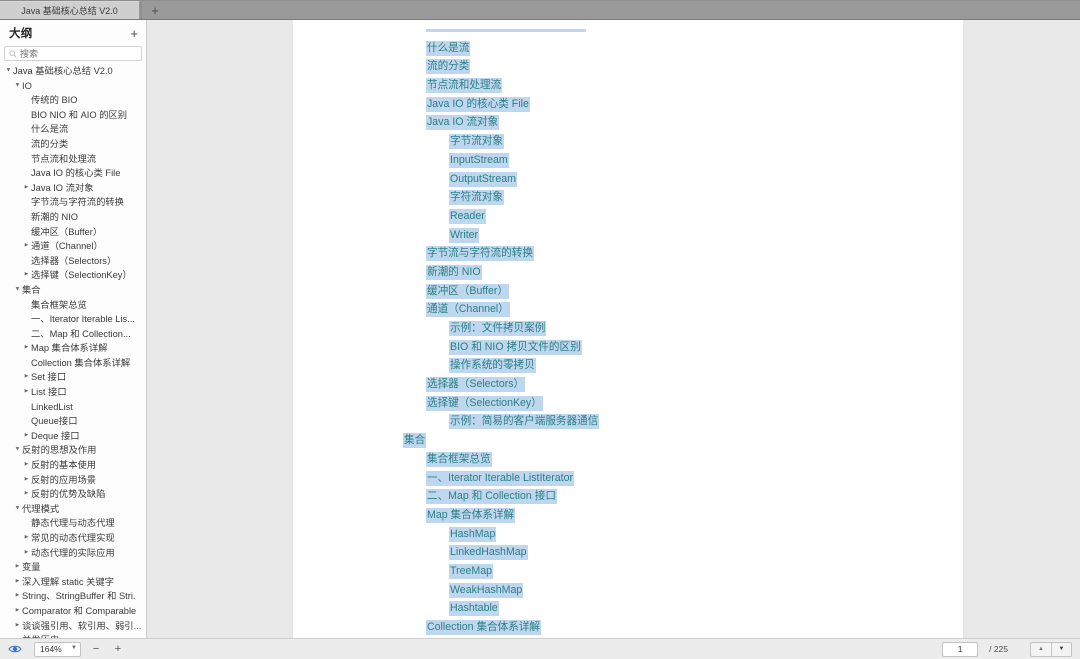 This screenshot has width=1080, height=659. I want to click on outline-item: ▼ Java 基础核心总结 V2.0, so click(73, 71).